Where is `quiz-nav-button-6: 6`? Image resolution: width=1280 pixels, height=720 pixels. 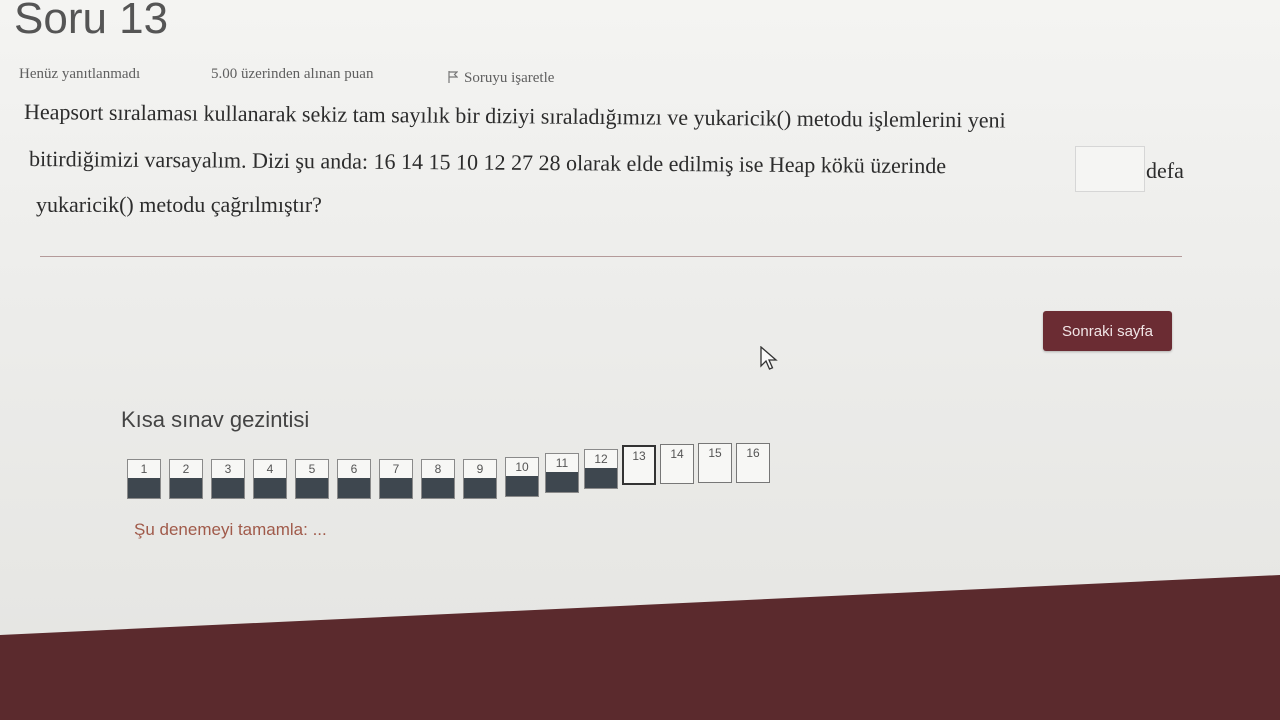
quiz-nav-button-6: 6 is located at coordinates (354, 479).